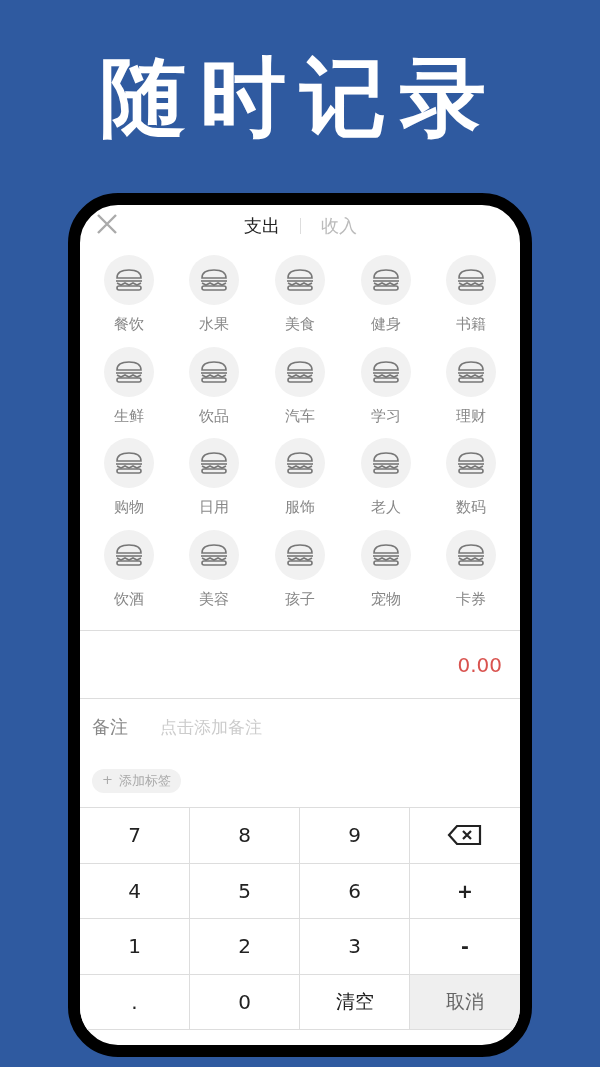 This screenshot has width=600, height=1067. Describe the element at coordinates (300, 324) in the screenshot. I see `category-label: 美食` at that location.